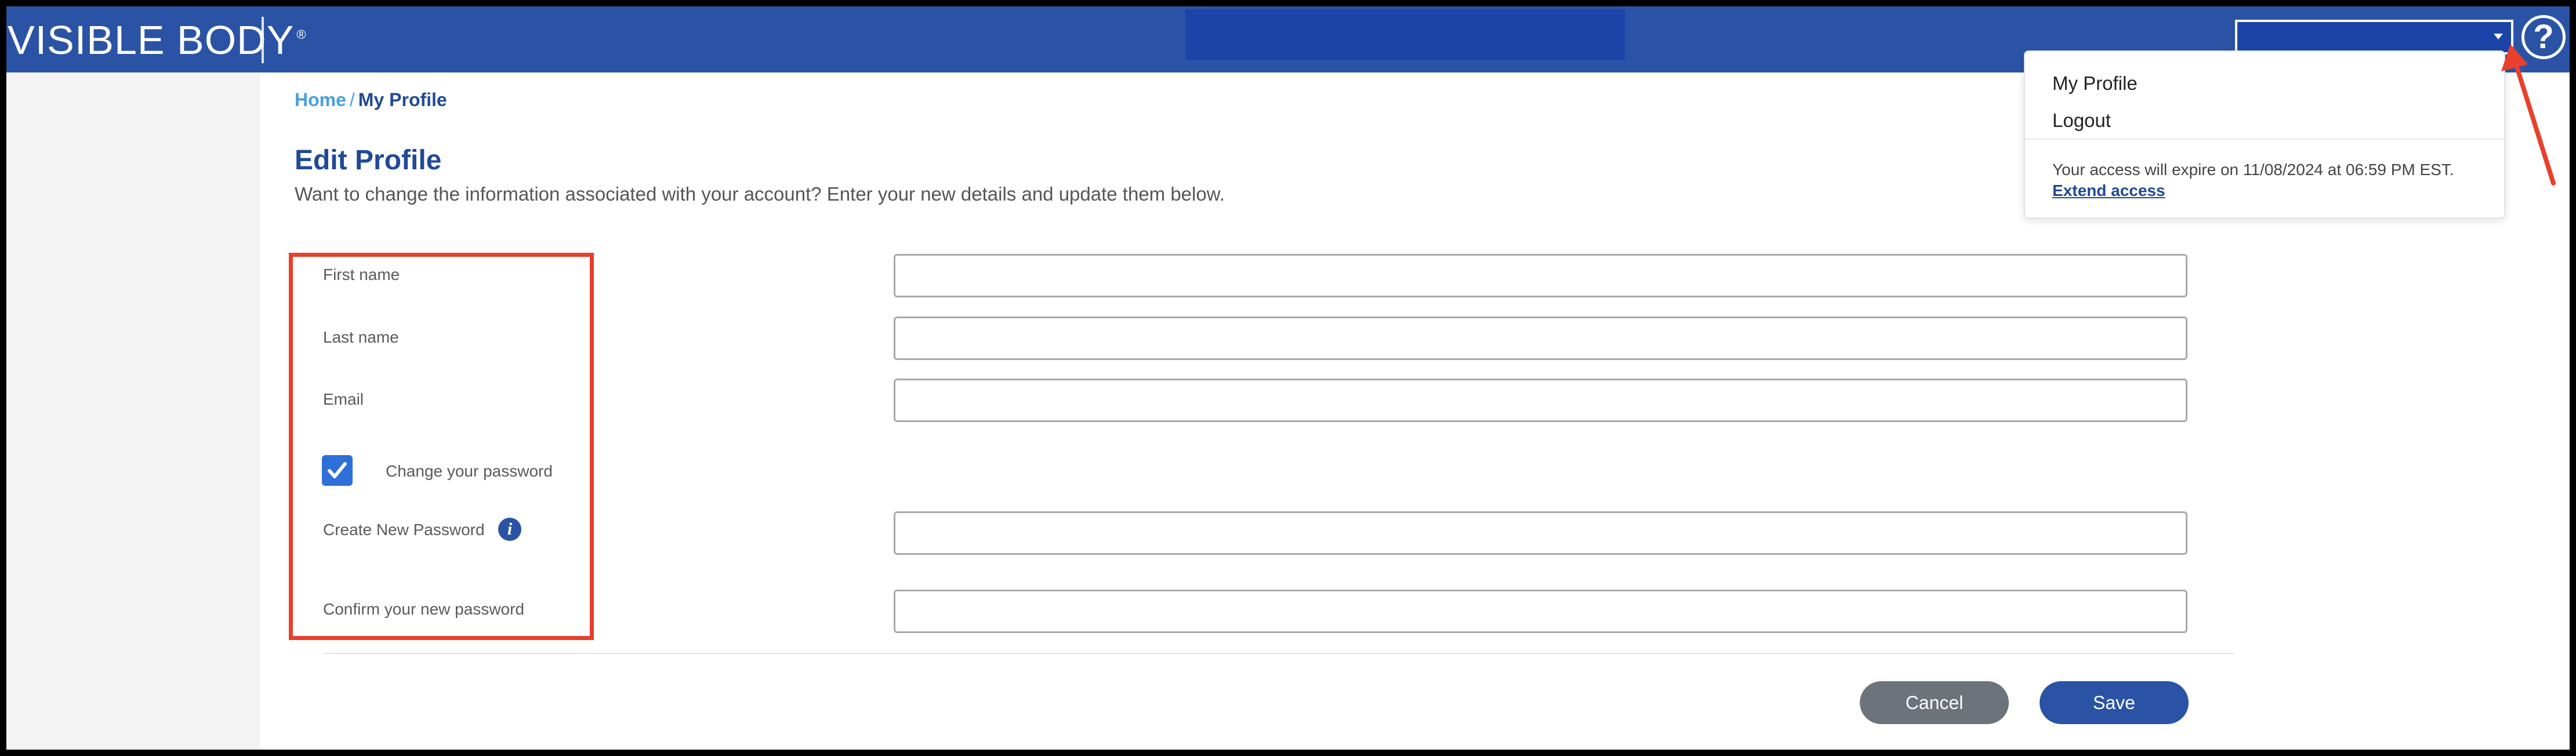 This screenshot has width=2576, height=756. I want to click on logo-divider, so click(263, 40).